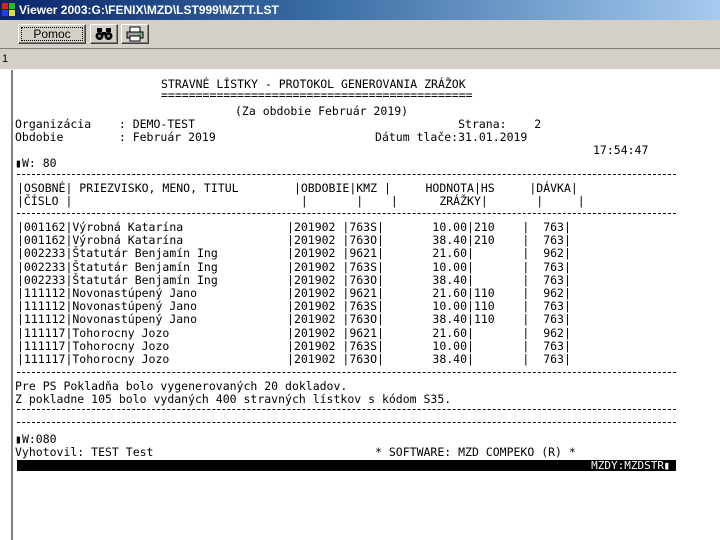 Image resolution: width=720 pixels, height=540 pixels. I want to click on find-button, so click(104, 34).